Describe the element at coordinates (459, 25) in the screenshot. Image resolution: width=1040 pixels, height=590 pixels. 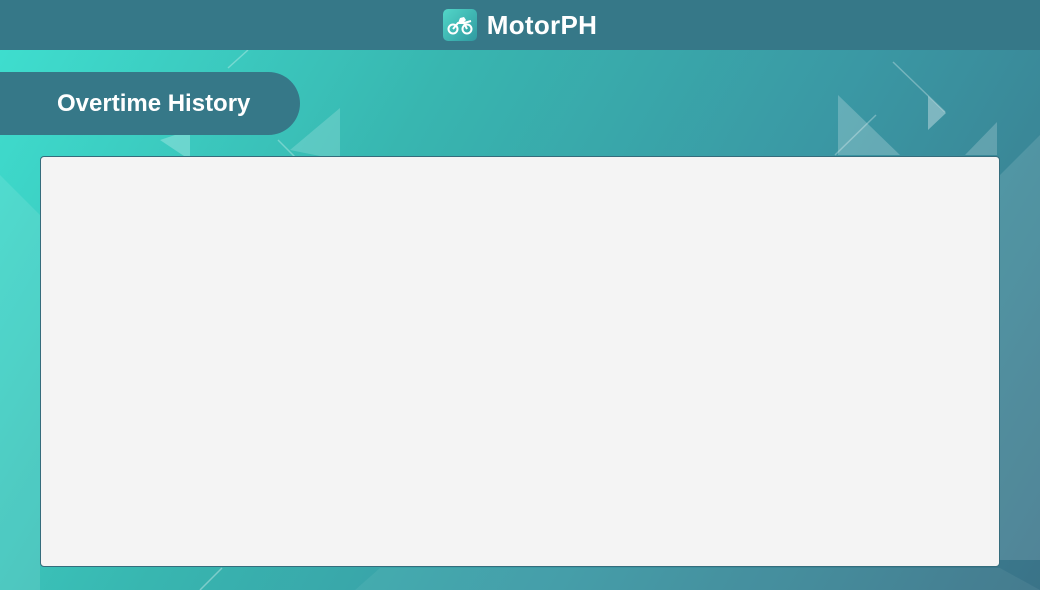
I see `motorcycle-rider-icon` at that location.